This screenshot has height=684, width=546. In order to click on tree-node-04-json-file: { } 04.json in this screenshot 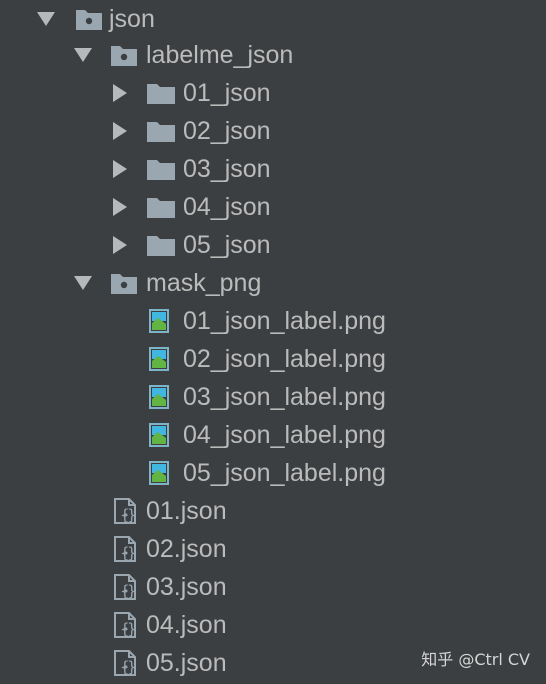, I will do `click(273, 625)`.